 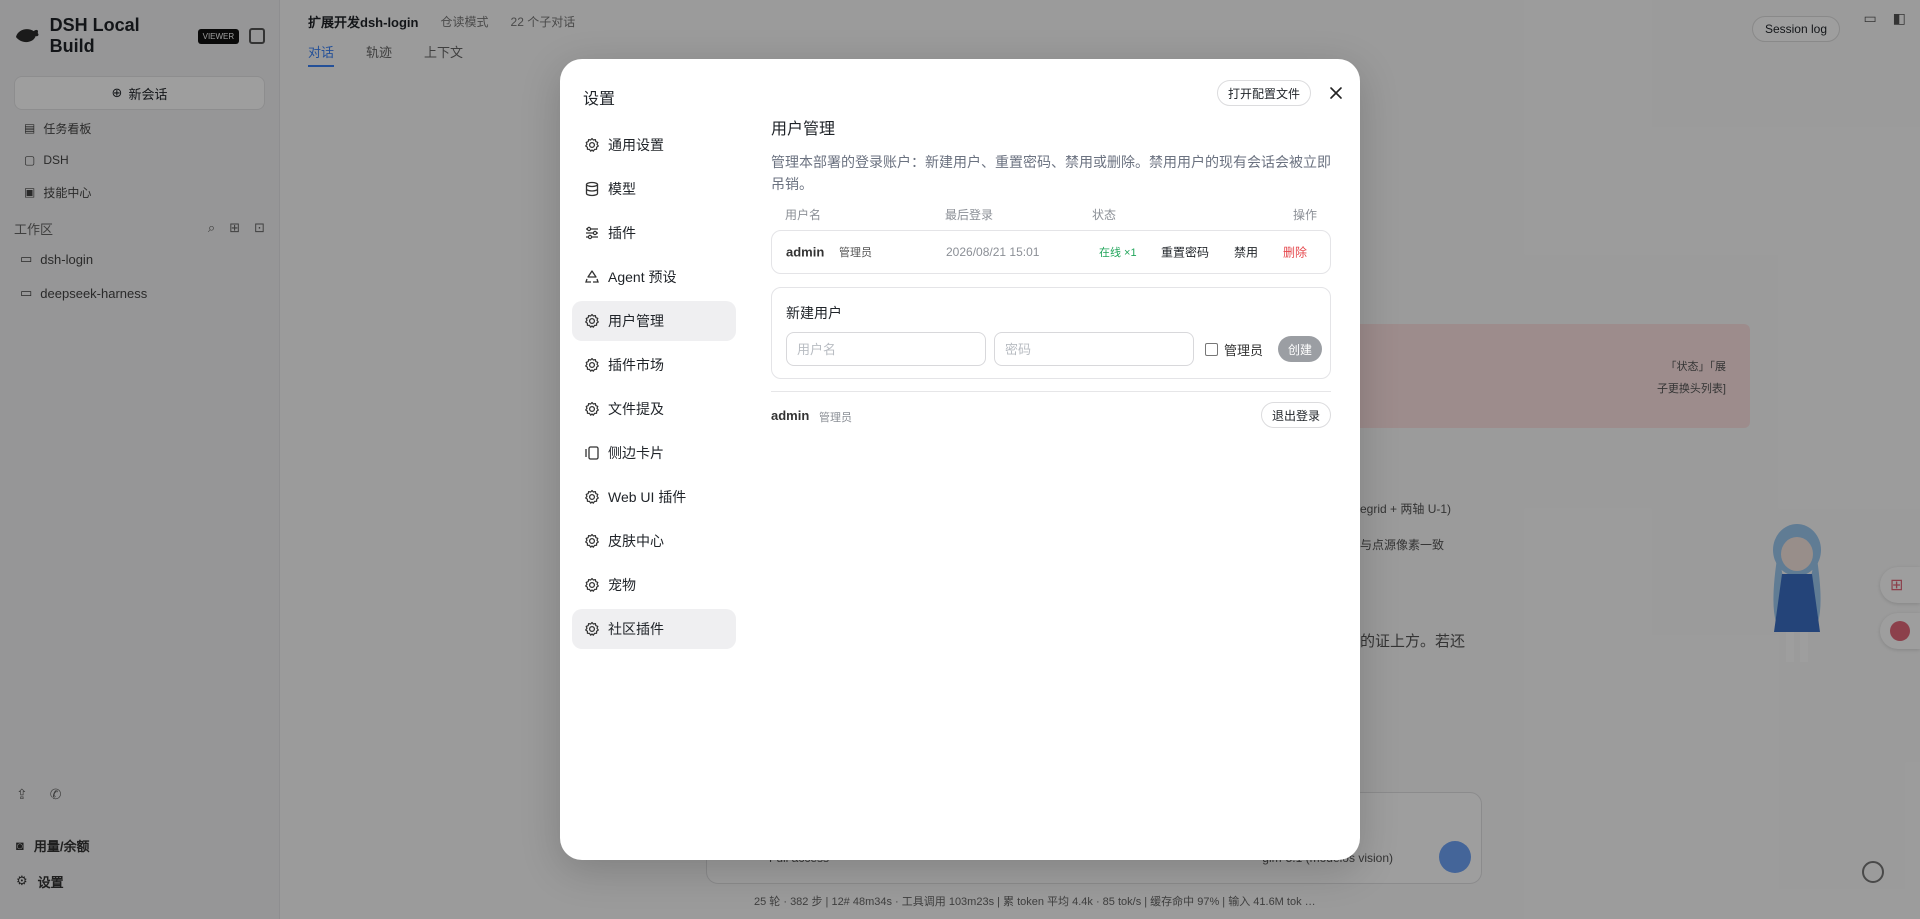 What do you see at coordinates (805, 252) in the screenshot?
I see `user-name: admin` at bounding box center [805, 252].